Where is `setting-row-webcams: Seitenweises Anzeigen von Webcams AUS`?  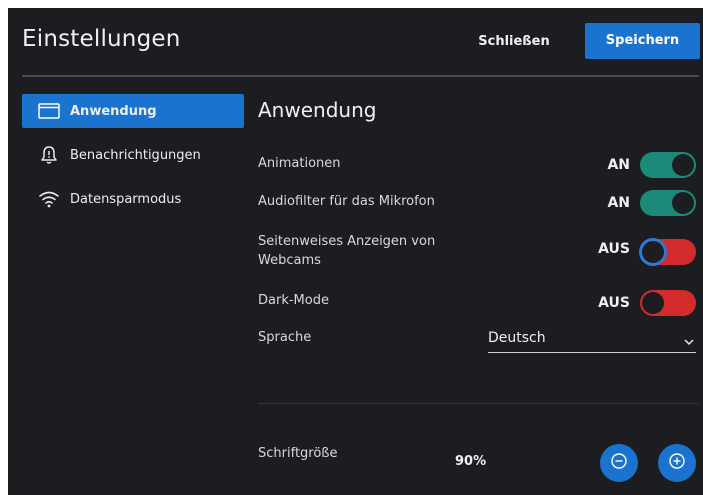
setting-row-webcams: Seitenweises Anzeigen von Webcams AUS is located at coordinates (478, 254).